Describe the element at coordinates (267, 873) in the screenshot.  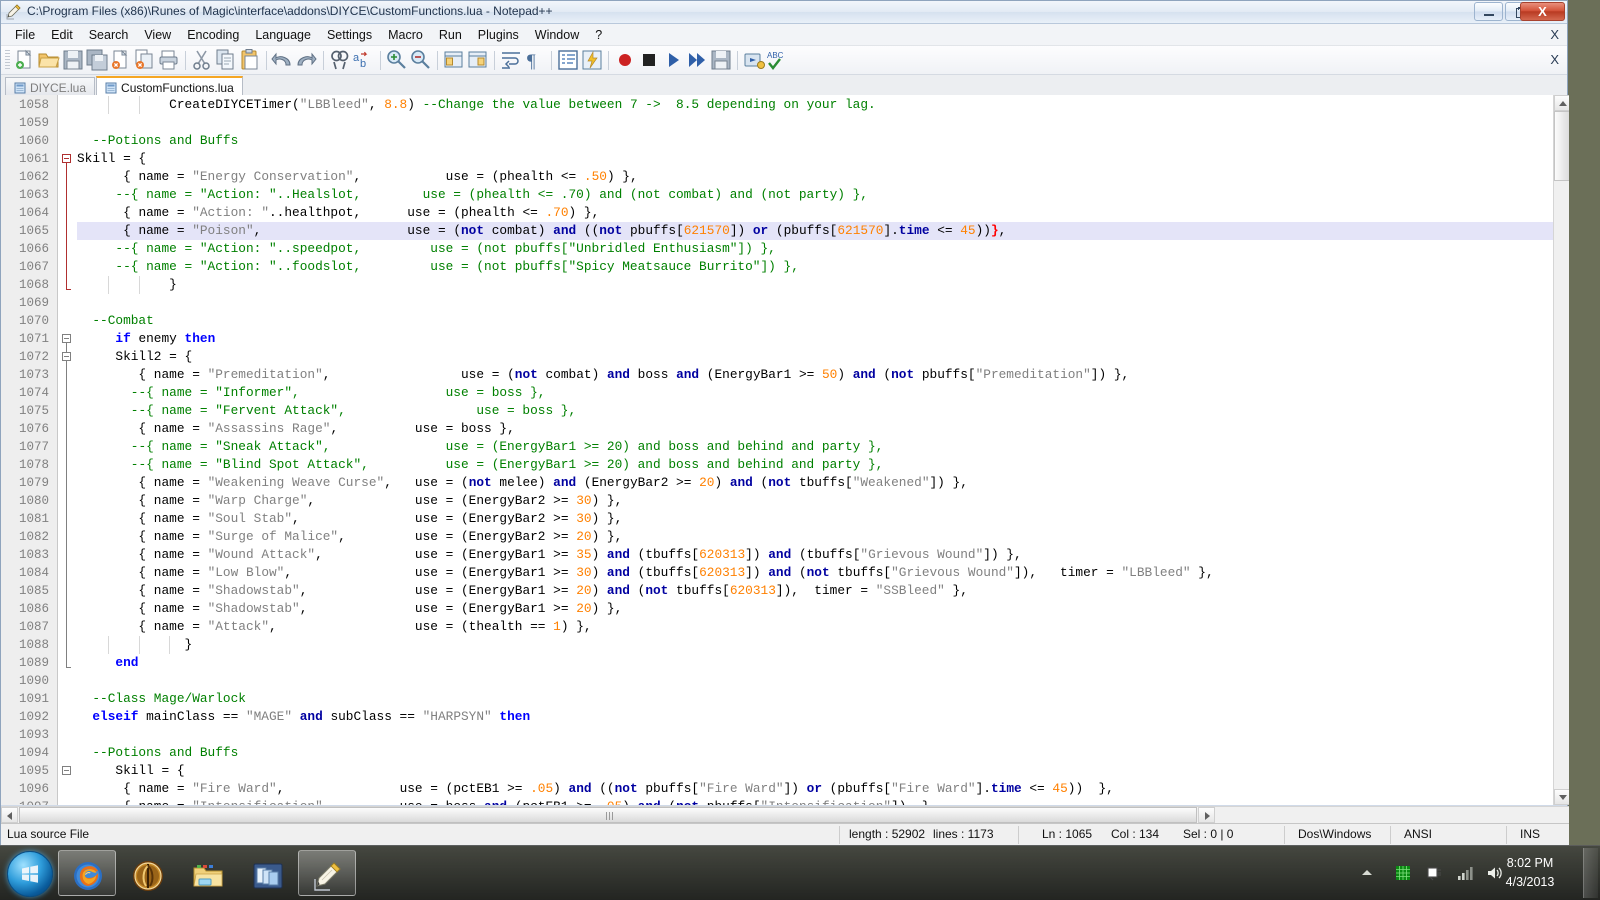
I see `taskbar-media` at that location.